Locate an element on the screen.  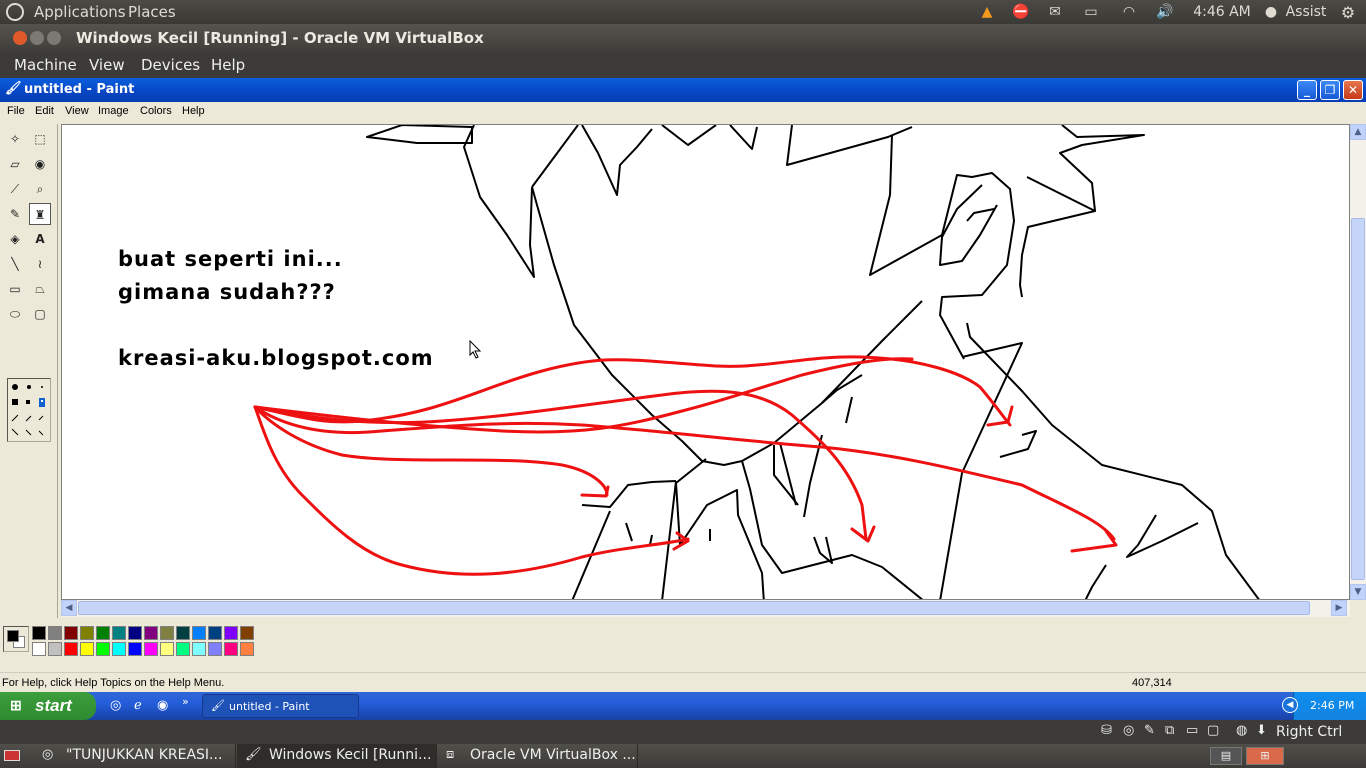
line-icon: ╲ is located at coordinates (15, 264).